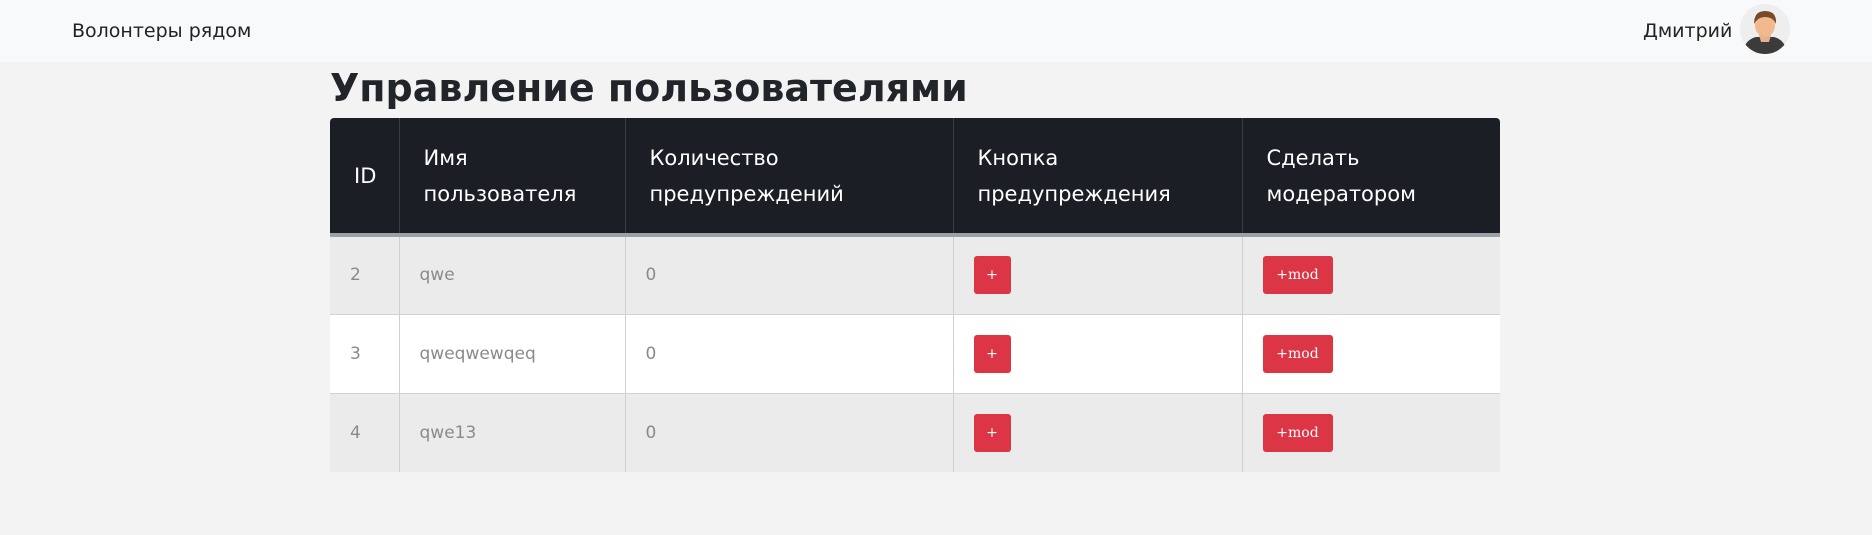  Describe the element at coordinates (365, 432) in the screenshot. I see `cell-id: 4` at that location.